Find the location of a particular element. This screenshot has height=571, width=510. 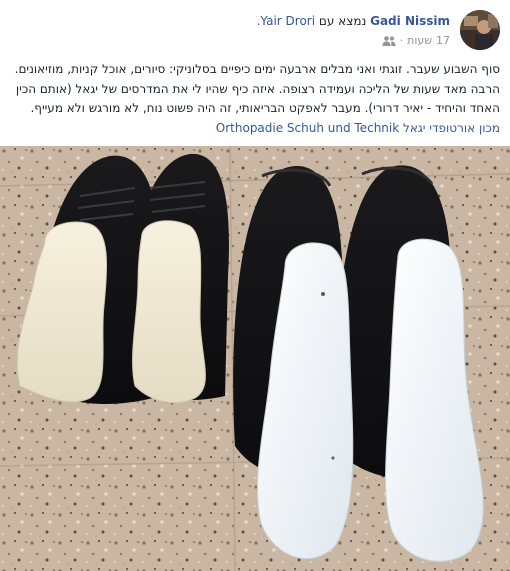

post-meta: 17 שעות · is located at coordinates (416, 40).